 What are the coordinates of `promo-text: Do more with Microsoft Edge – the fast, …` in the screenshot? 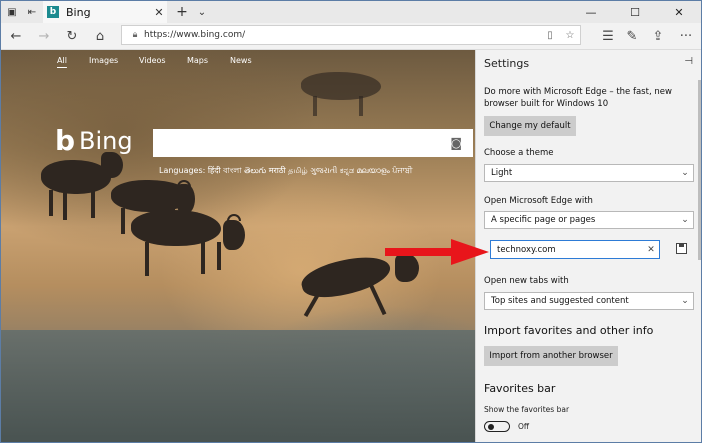 It's located at (578, 98).